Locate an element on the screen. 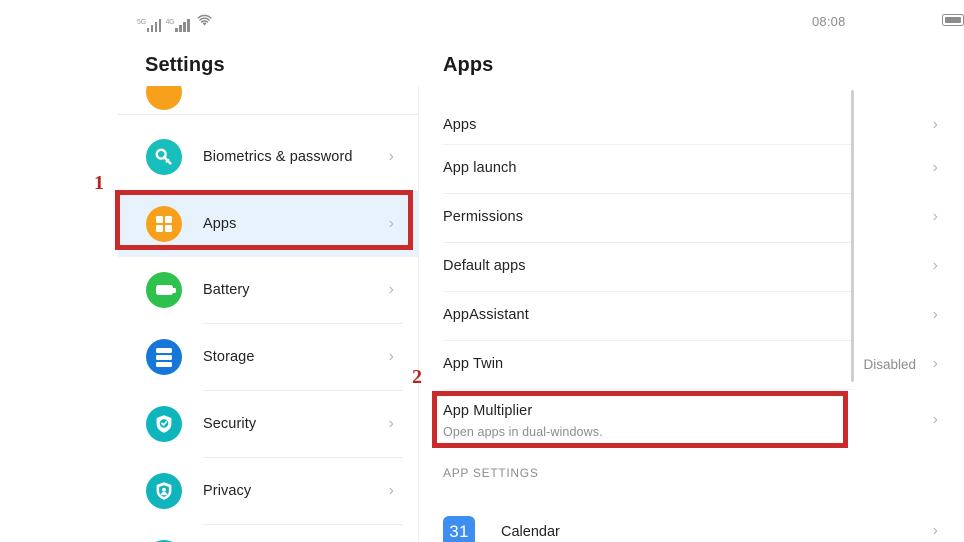  signal-indicator-5g: 5G is located at coordinates (149, 25).